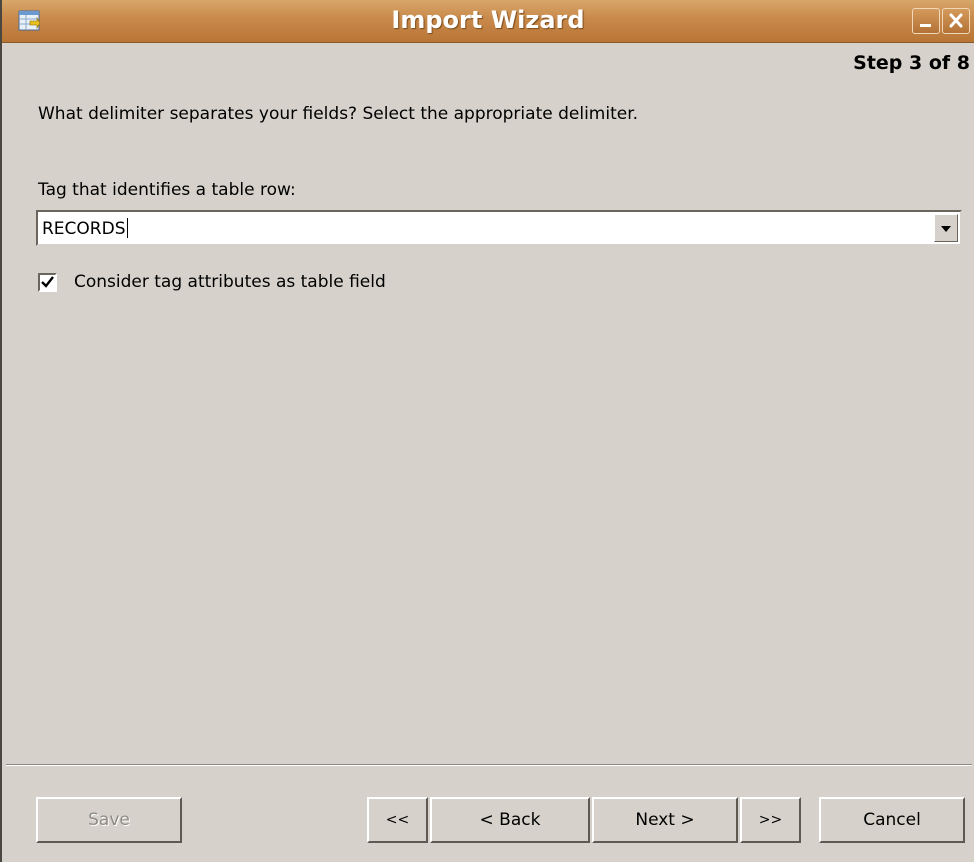 Image resolution: width=974 pixels, height=862 pixels. I want to click on row-tag-value: RECORDS, so click(84, 229).